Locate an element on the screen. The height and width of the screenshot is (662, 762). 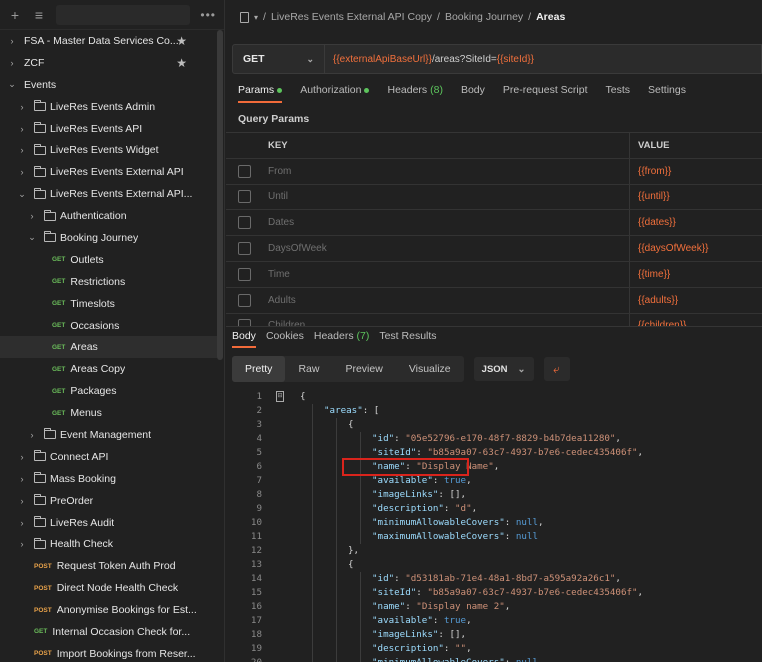
request-item: GET Menus is located at coordinates (108, 413).